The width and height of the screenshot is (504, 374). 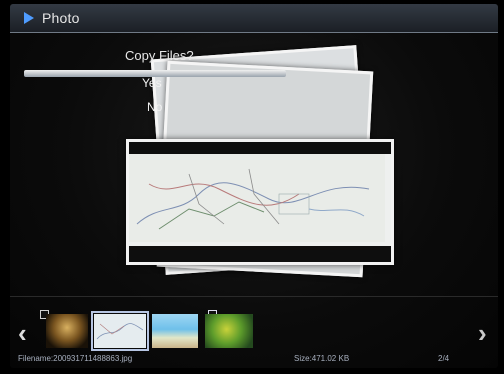 What do you see at coordinates (254, 18) in the screenshot?
I see `title-bar: Photo` at bounding box center [254, 18].